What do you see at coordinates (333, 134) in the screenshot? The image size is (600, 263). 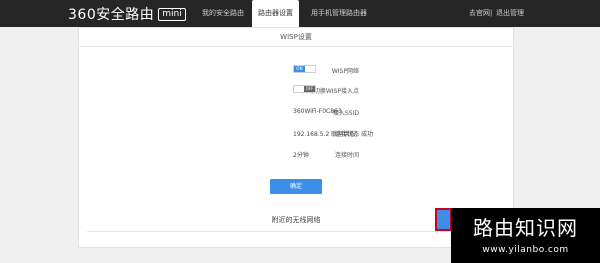 I see `connection-status-value: 192.168.5.2 联网状态：成功` at bounding box center [333, 134].